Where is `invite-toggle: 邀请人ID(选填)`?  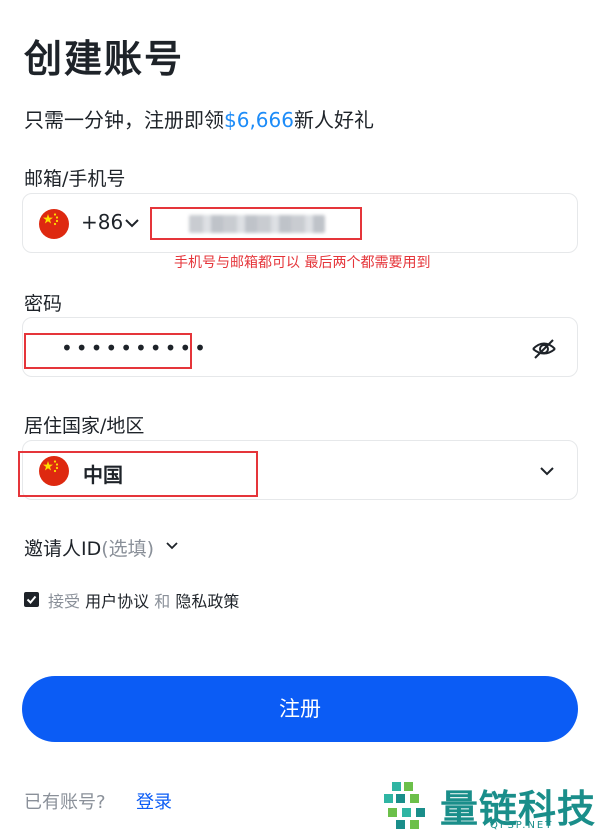 invite-toggle: 邀请人ID(选填) is located at coordinates (89, 547).